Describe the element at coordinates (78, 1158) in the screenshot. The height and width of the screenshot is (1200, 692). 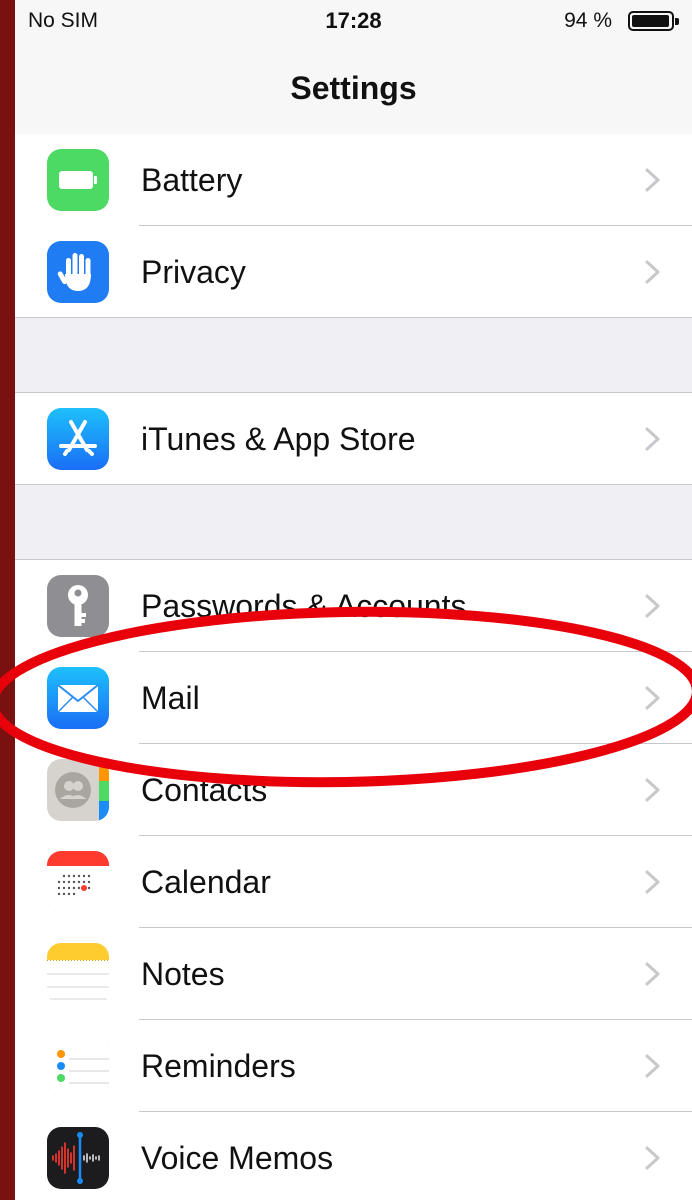
I see `voice-memos-icon` at that location.